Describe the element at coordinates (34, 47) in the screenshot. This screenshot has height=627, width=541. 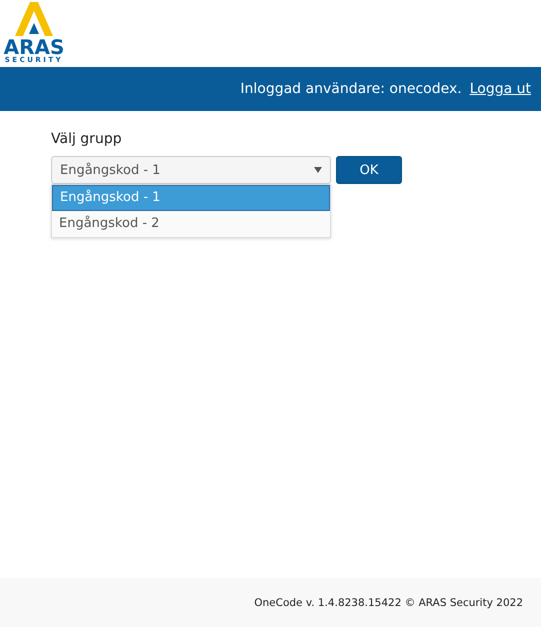
I see `logo-text: ARAS` at that location.